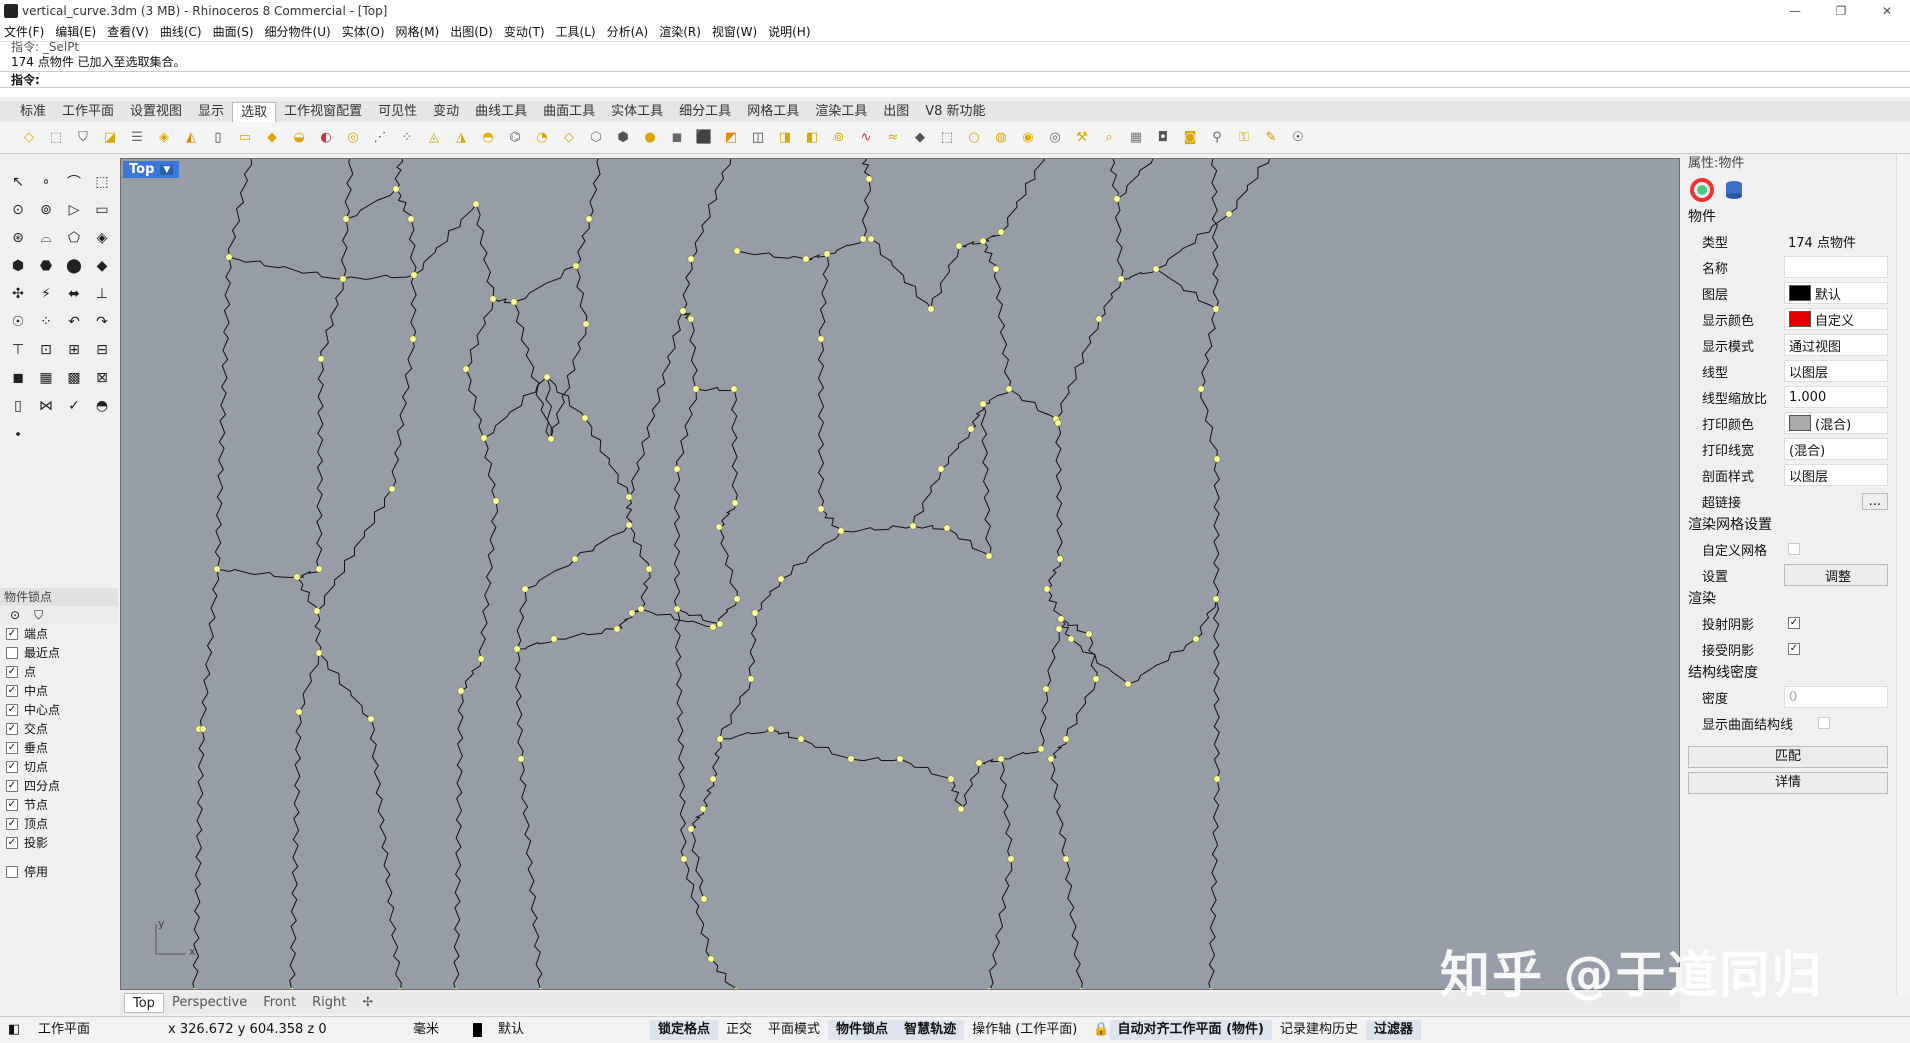  Describe the element at coordinates (677, 138) in the screenshot. I see `select-tool-icon: ◼` at that location.